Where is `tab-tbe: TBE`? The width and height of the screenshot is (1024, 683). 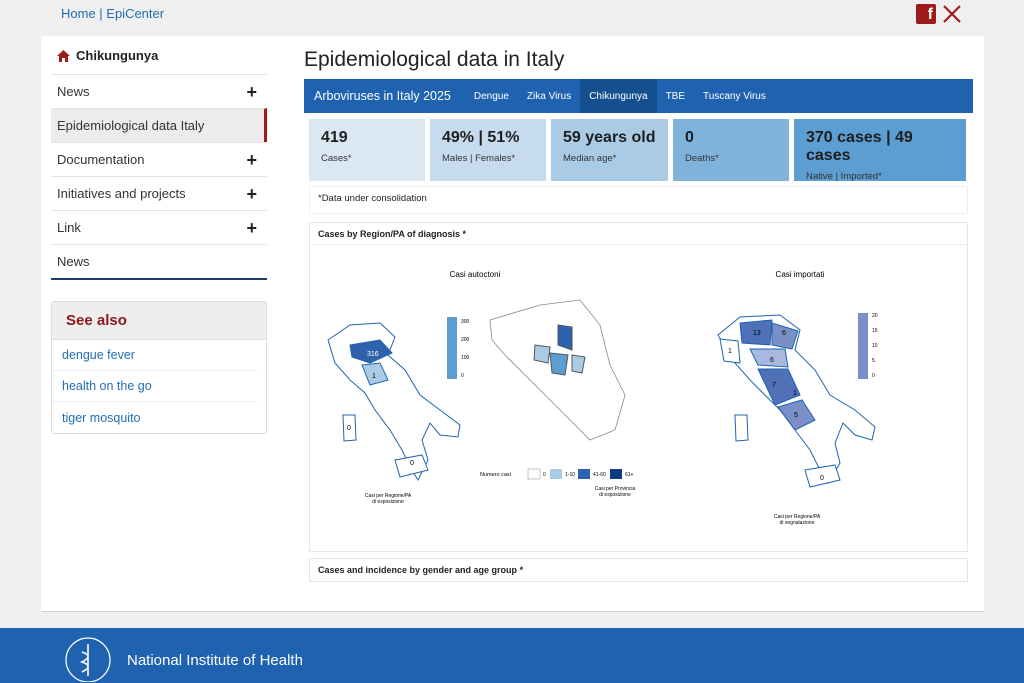
tab-tbe: TBE is located at coordinates (675, 96).